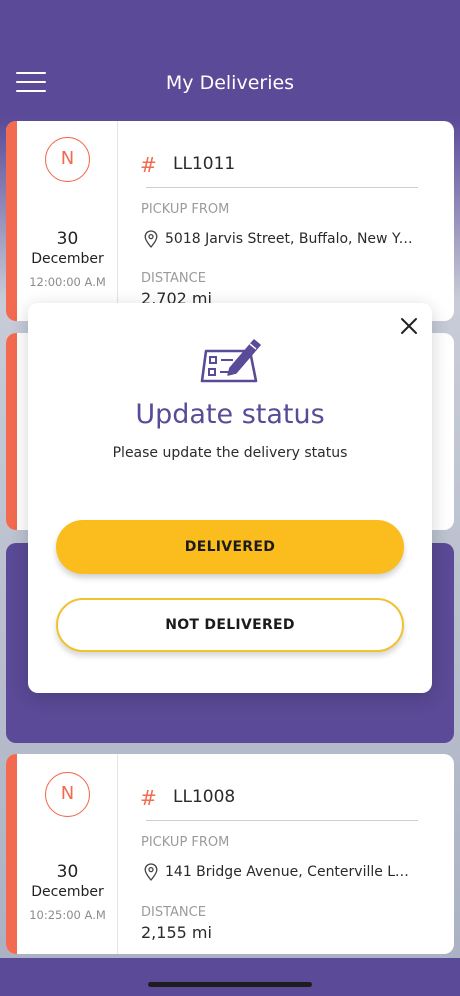 The width and height of the screenshot is (460, 996). What do you see at coordinates (67, 221) in the screenshot?
I see `card-date-column: N 30 December 12:00:00 A.M` at bounding box center [67, 221].